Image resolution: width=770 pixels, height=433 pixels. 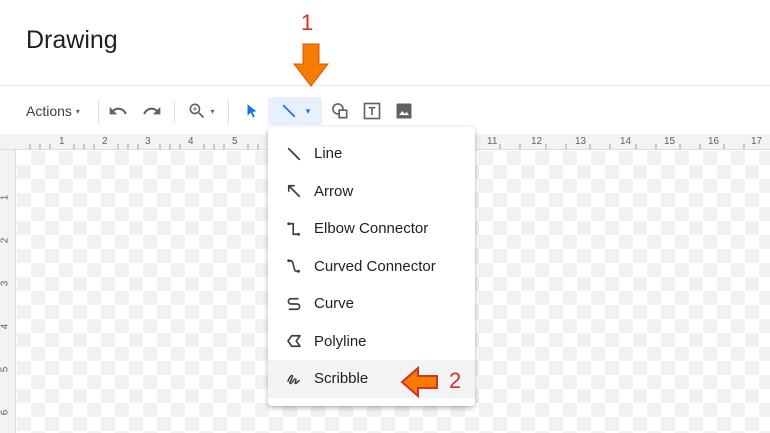 I want to click on redo-icon, so click(x=152, y=110).